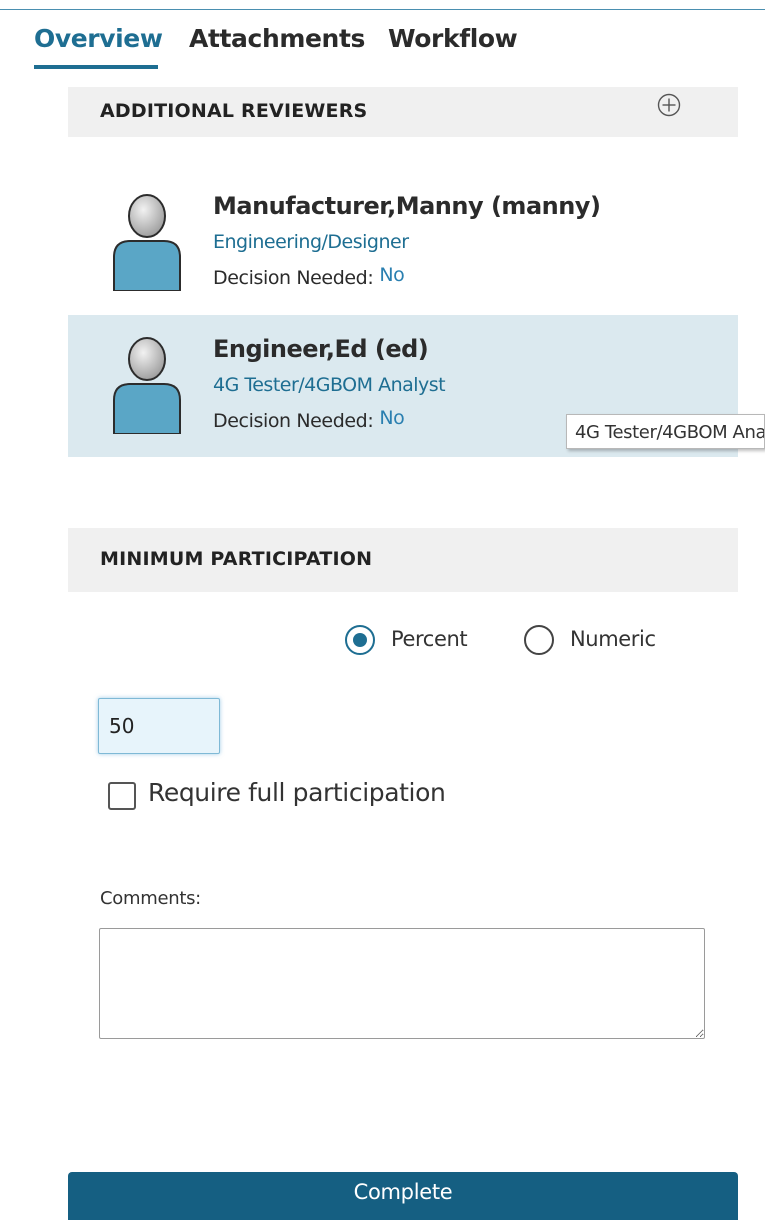  What do you see at coordinates (403, 112) in the screenshot?
I see `additional-reviewers-header: ADDITIONAL REVIEWERS` at bounding box center [403, 112].